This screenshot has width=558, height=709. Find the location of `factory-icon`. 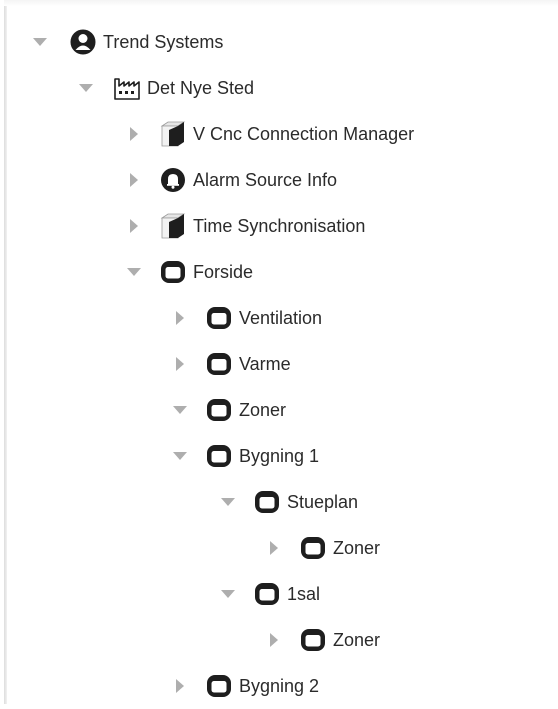

factory-icon is located at coordinates (127, 88).